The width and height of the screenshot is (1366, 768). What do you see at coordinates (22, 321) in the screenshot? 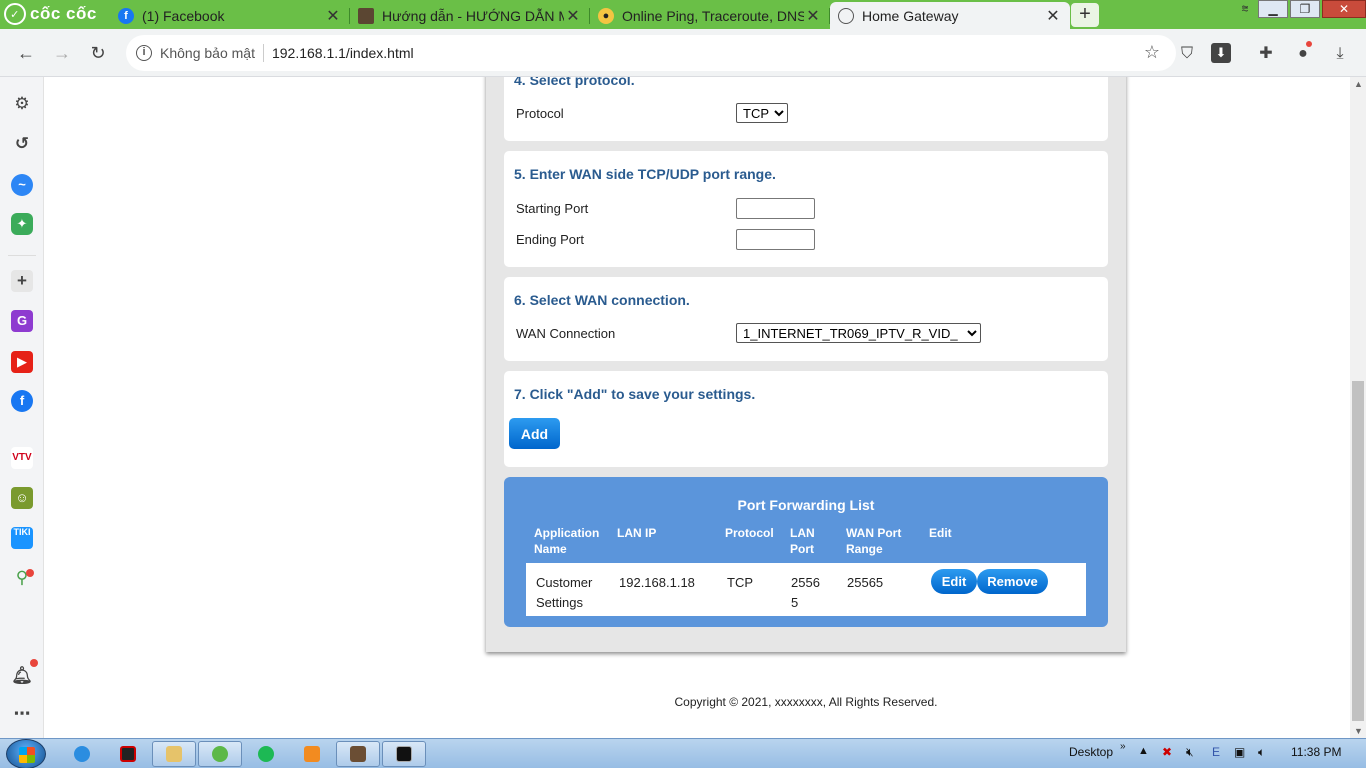
I see `g-app-icon: G` at bounding box center [22, 321].